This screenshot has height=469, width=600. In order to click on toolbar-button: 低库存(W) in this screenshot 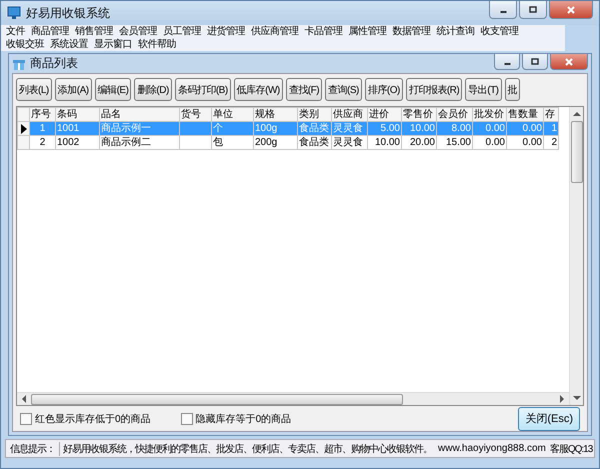, I will do `click(258, 89)`.